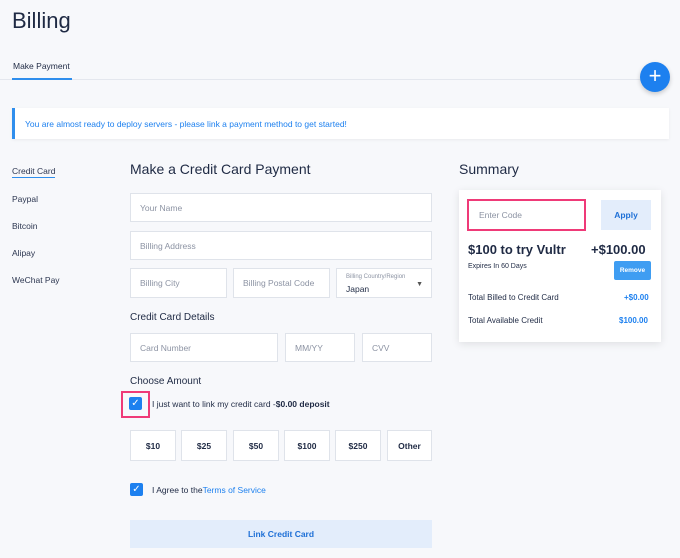 The image size is (680, 558). What do you see at coordinates (626, 215) in the screenshot?
I see `apply-button: Apply` at bounding box center [626, 215].